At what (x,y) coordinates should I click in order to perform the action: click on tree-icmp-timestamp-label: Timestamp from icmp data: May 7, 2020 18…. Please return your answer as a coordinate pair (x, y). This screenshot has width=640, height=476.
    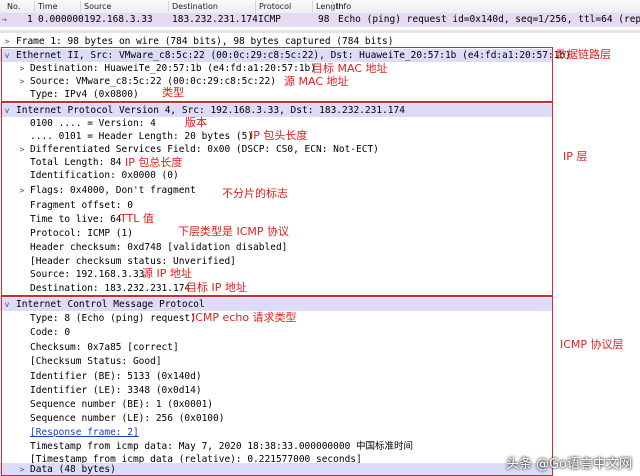
    Looking at the image, I should click on (222, 446).